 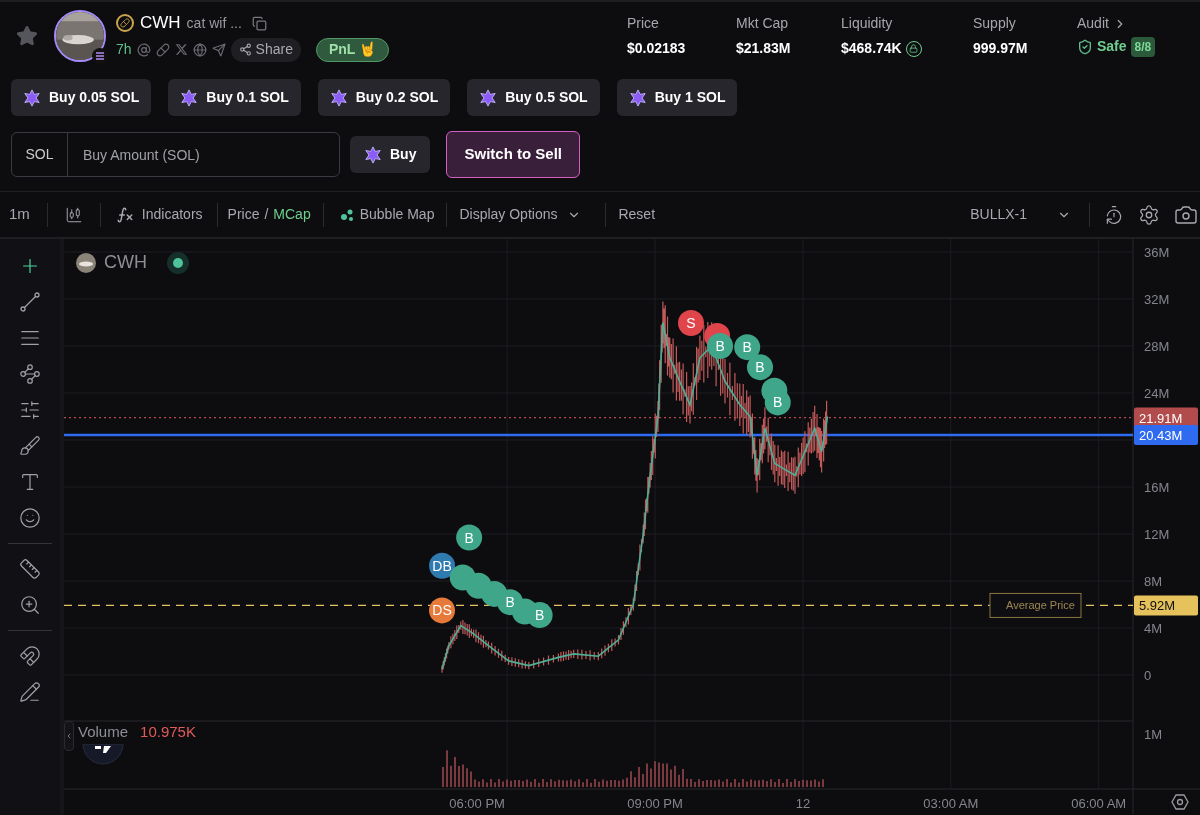 I want to click on switch-to-sell-button: Switch to Sell, so click(x=513, y=154).